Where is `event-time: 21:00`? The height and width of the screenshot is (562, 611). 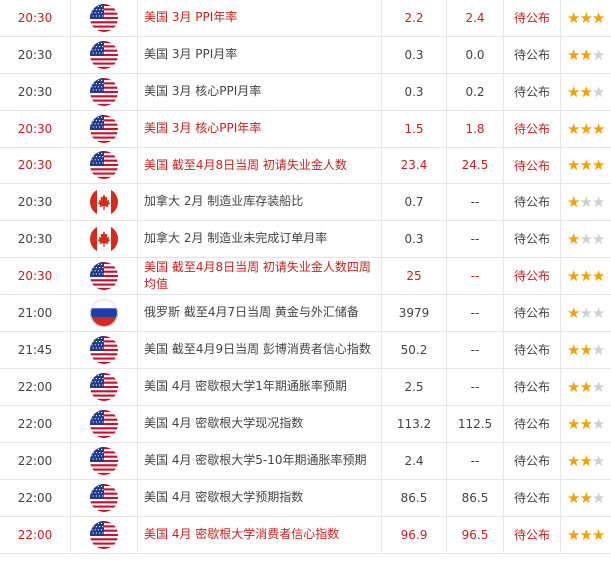 event-time: 21:00 is located at coordinates (35, 313).